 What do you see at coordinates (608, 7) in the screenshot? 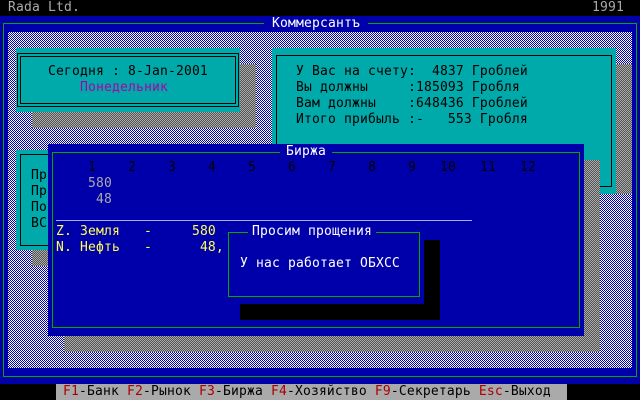
I see `year: 1991` at bounding box center [608, 7].